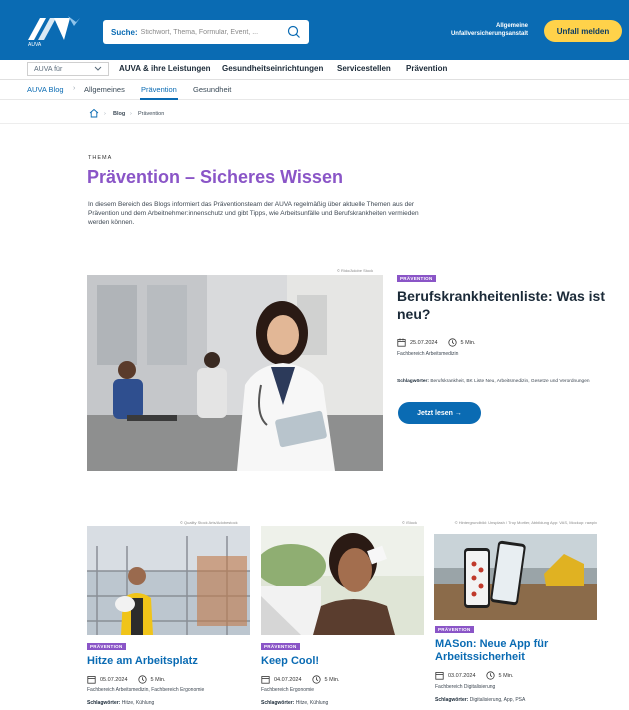 The image size is (629, 710). Describe the element at coordinates (48, 69) in the screenshot. I see `audience-select-label: AUVA für` at that location.